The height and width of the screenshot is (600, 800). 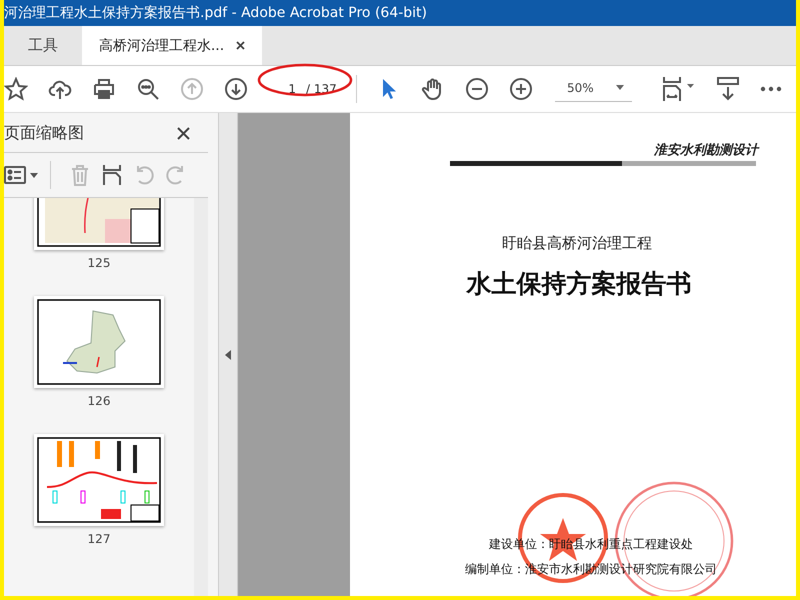 I want to click on company-logo-text: 淮安水利勘测设计, so click(x=706, y=150).